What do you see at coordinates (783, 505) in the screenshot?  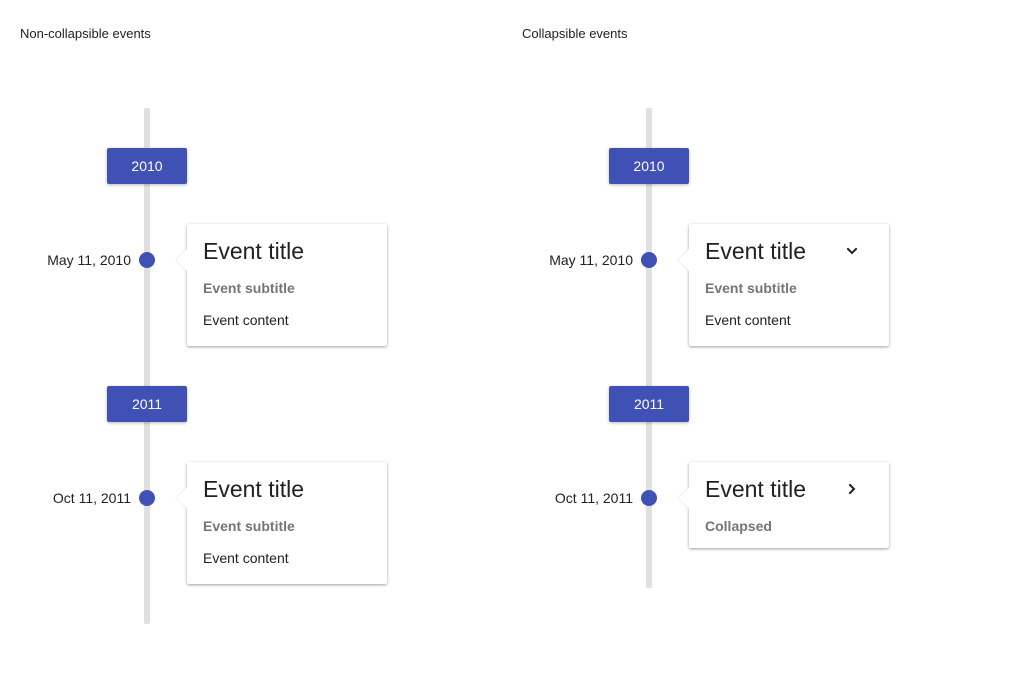 I see `event-card-collapsed: Event title Collapsed` at bounding box center [783, 505].